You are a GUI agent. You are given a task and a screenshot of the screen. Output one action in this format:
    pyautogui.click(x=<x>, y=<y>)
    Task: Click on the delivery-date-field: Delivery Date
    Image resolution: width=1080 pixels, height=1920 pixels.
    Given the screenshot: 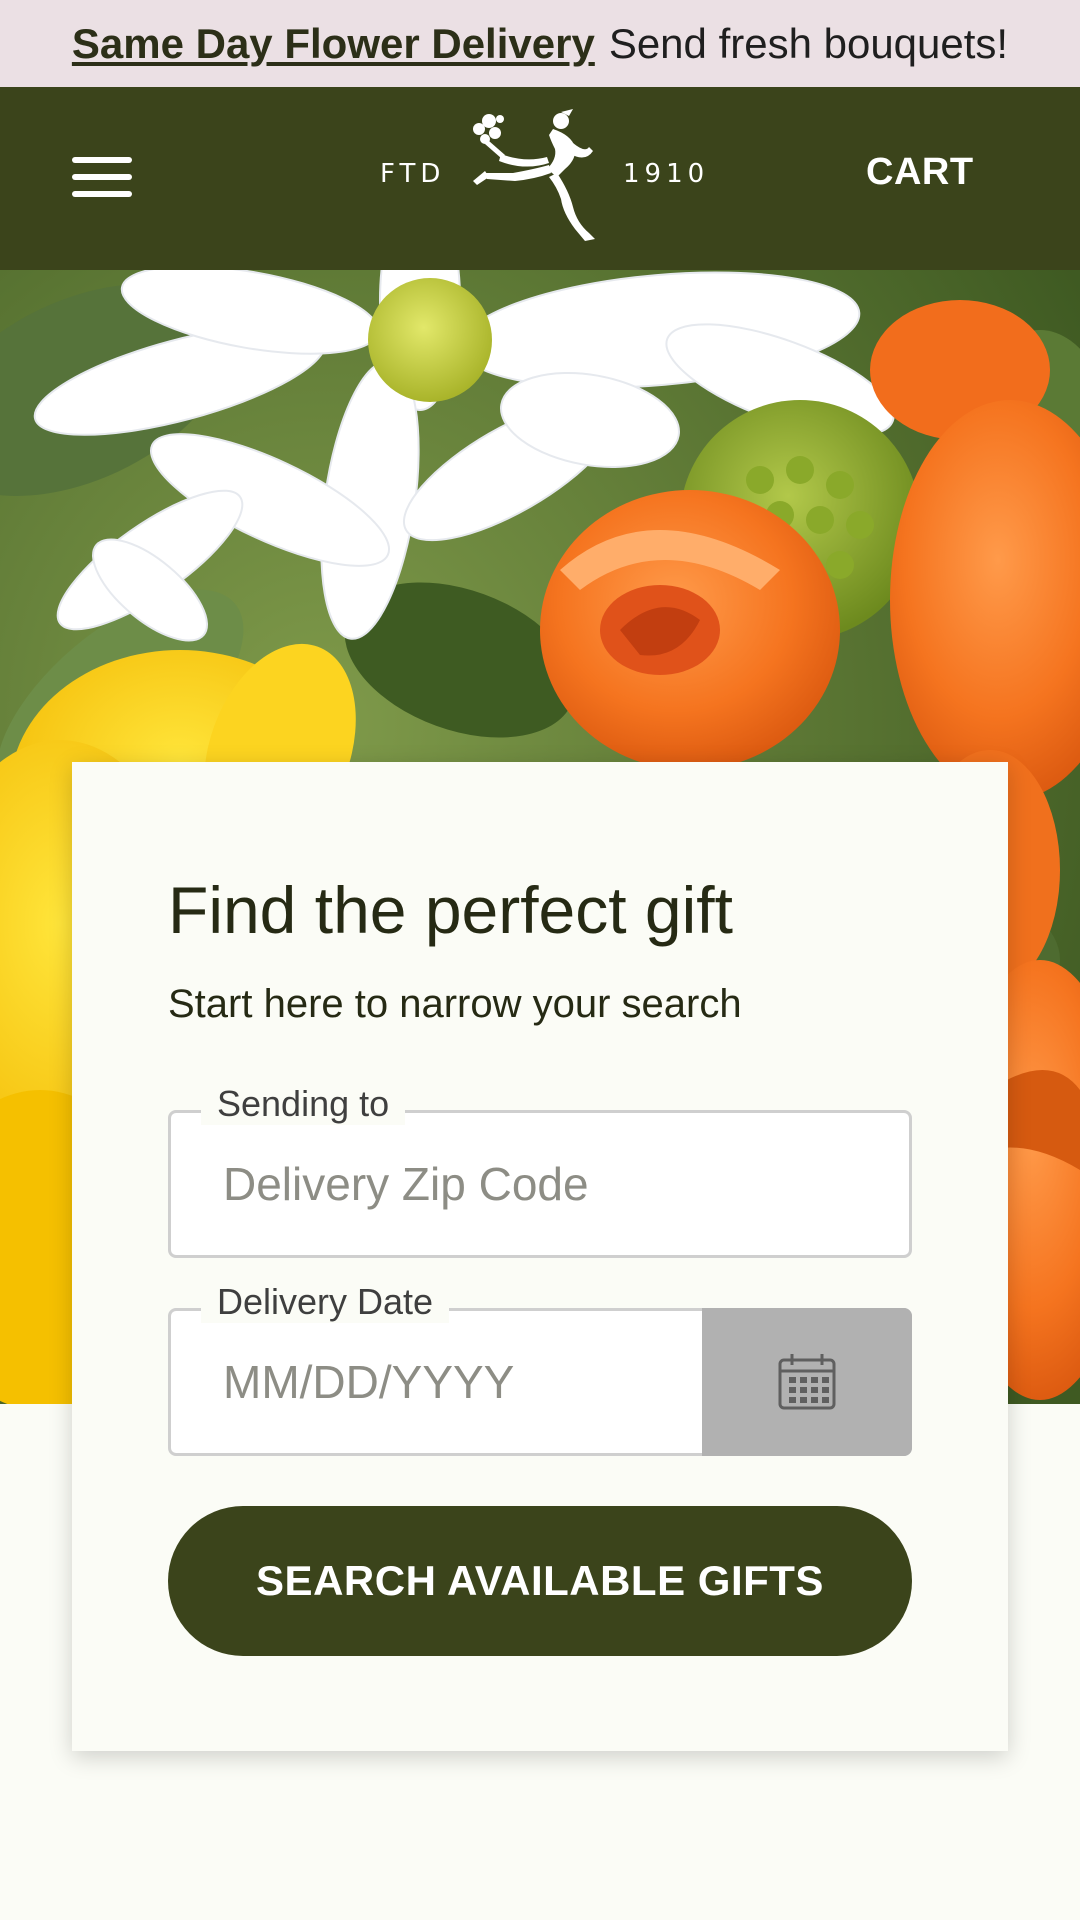 What is the action you would take?
    pyautogui.click(x=540, y=1368)
    